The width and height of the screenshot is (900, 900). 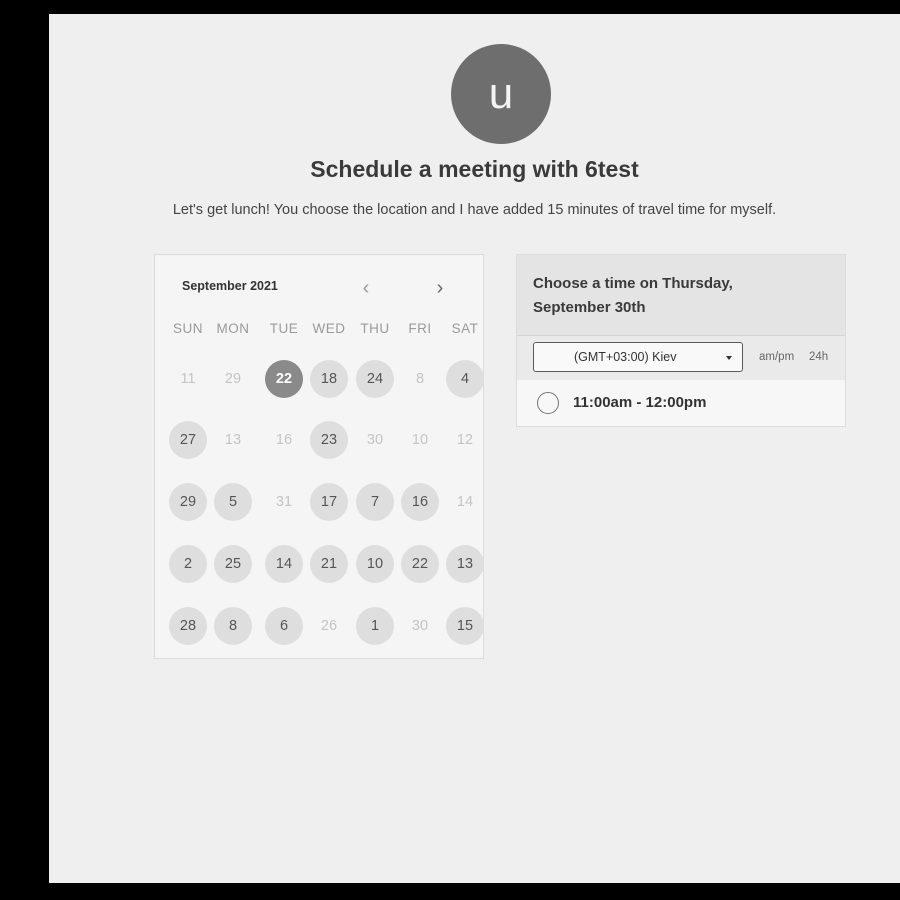 What do you see at coordinates (818, 357) in the screenshot?
I see `format-24h-toggle: 24h` at bounding box center [818, 357].